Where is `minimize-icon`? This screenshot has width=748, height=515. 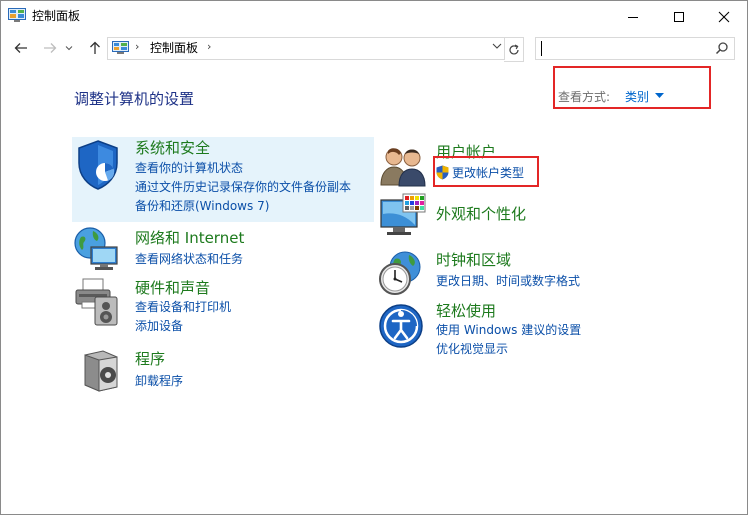
minimize-icon is located at coordinates (633, 17).